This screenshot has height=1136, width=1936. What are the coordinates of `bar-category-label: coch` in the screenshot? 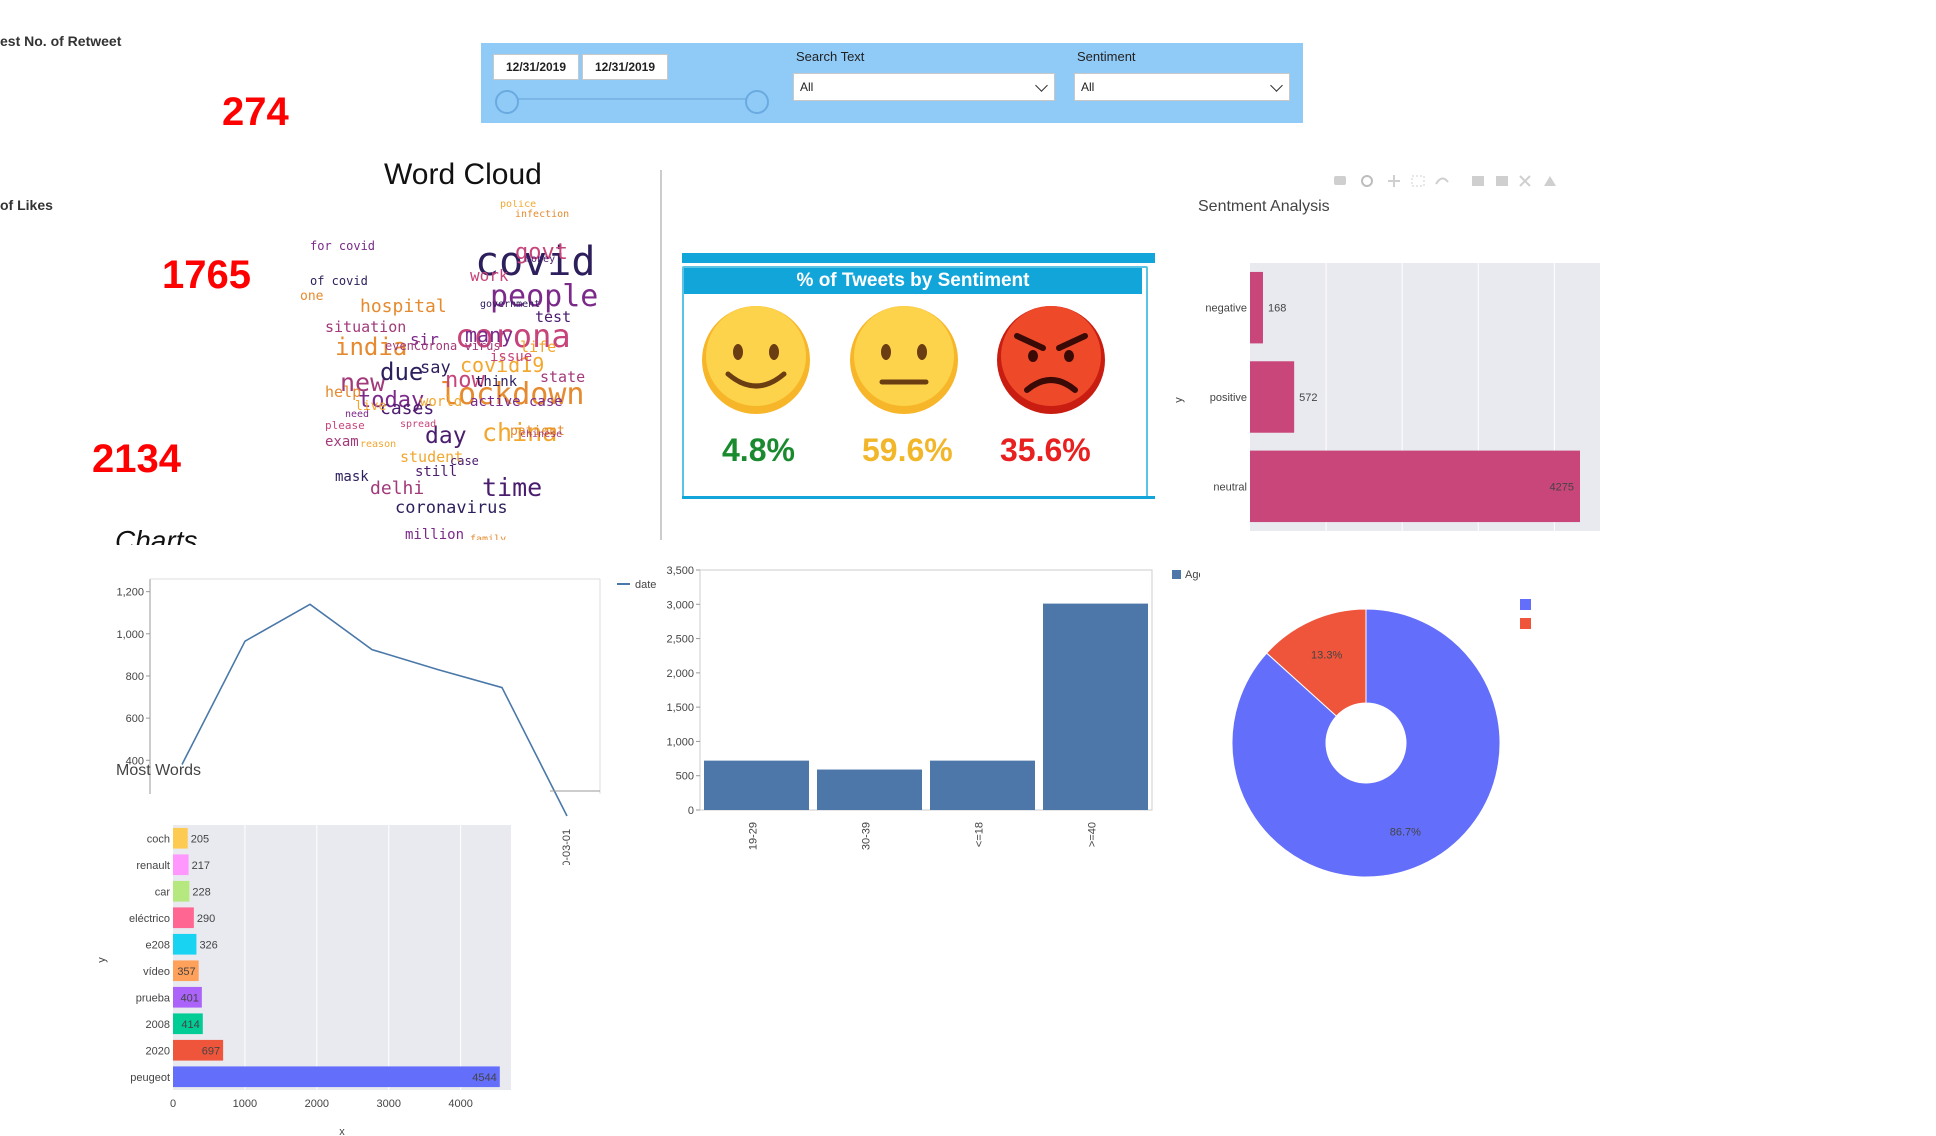 It's located at (158, 839).